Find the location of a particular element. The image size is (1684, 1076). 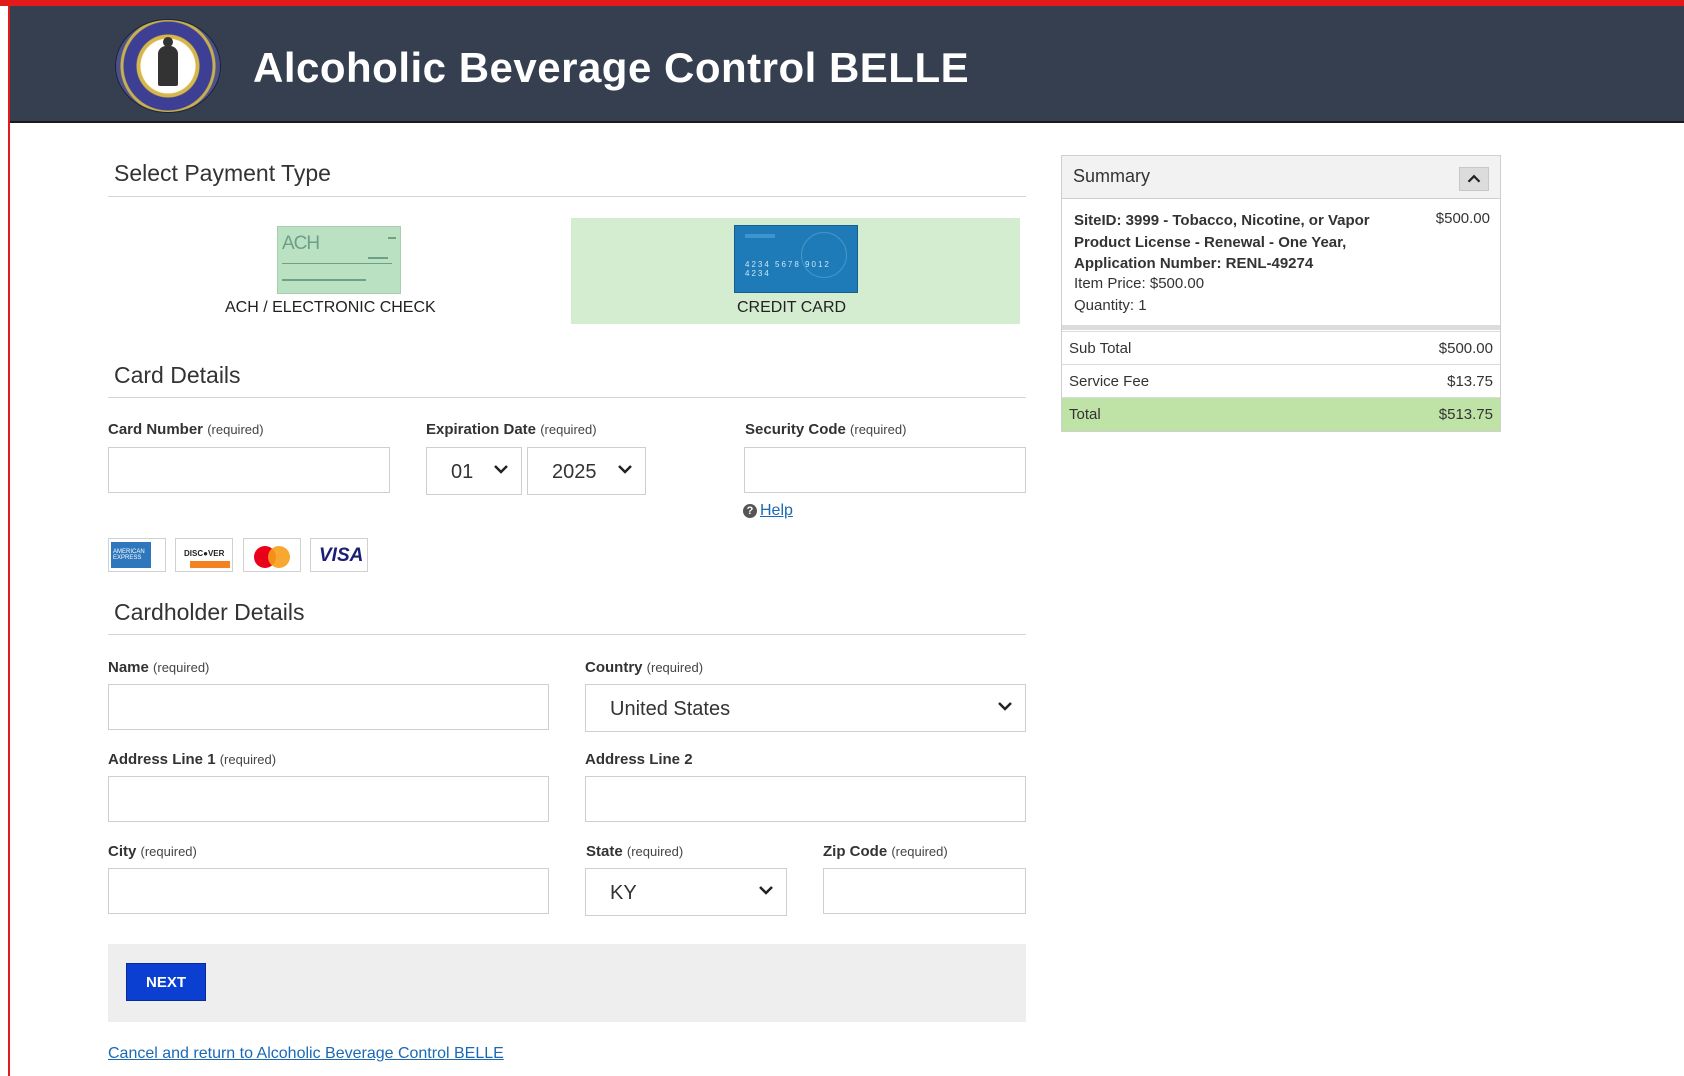

credit-card-icon: 4234 5678 9012 4234 is located at coordinates (796, 259).